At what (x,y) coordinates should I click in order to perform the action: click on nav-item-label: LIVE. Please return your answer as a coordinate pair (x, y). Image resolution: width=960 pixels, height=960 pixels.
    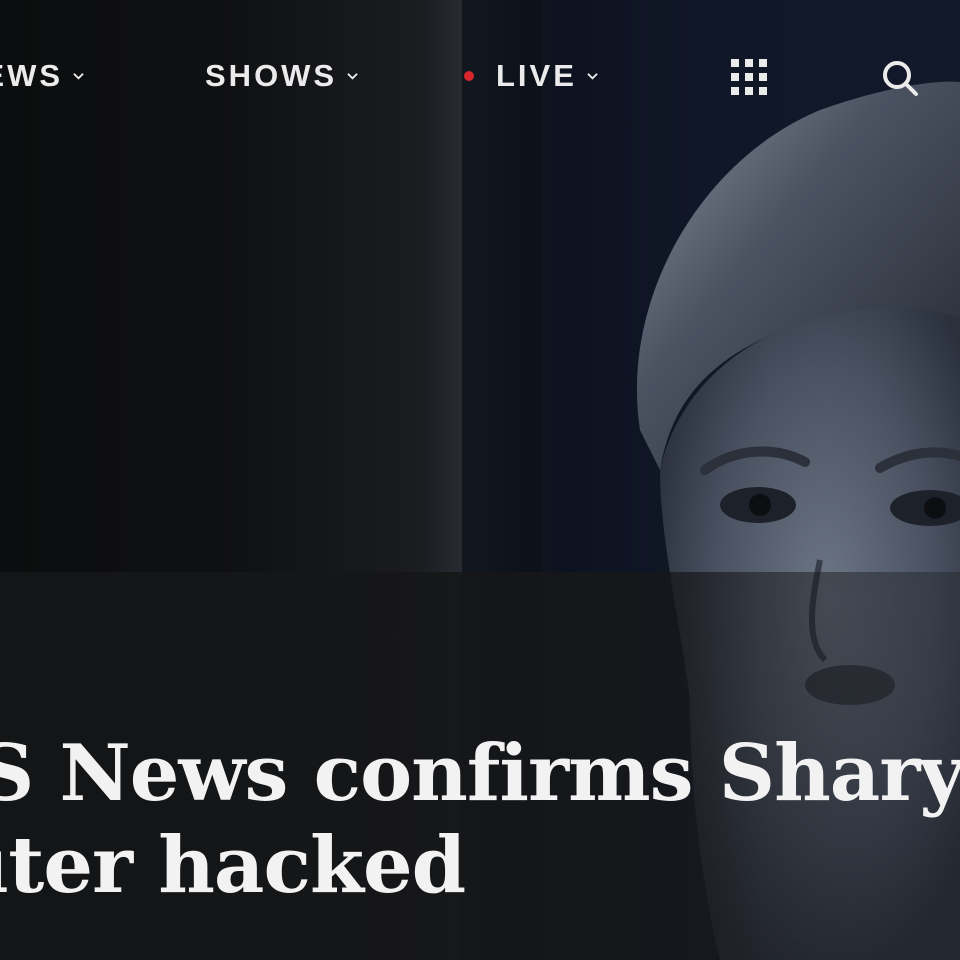
    Looking at the image, I should click on (536, 75).